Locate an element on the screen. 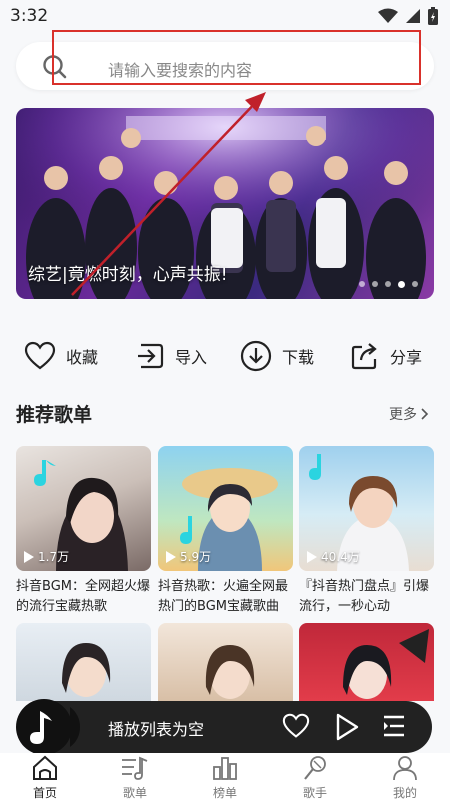 Image resolution: width=450 pixels, height=801 pixels. mini-player-text: 播放列表为空 is located at coordinates (156, 729).